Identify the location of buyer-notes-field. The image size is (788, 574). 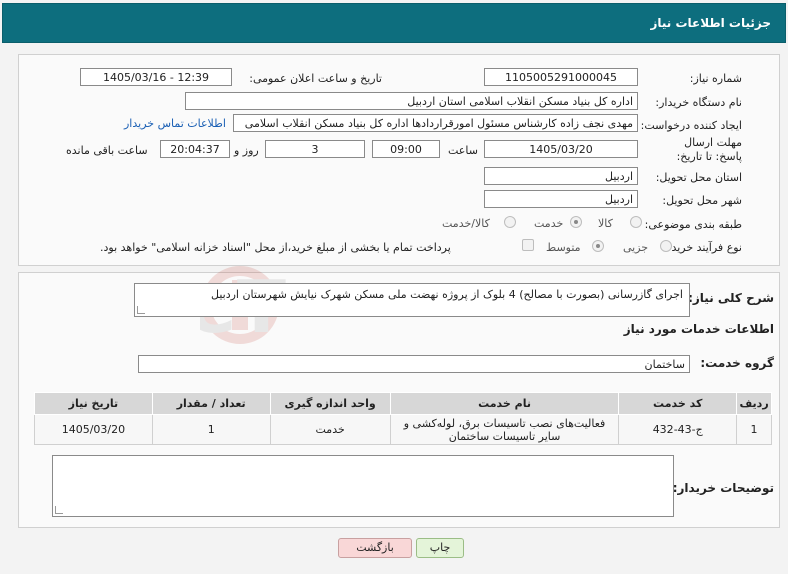
(363, 486).